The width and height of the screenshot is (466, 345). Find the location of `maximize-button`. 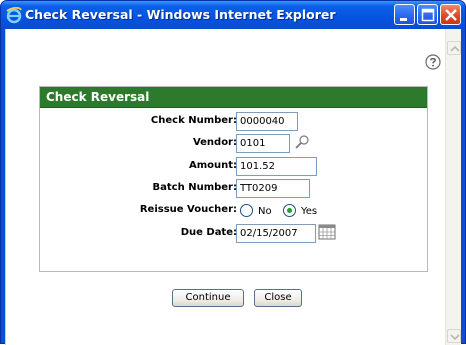

maximize-button is located at coordinates (427, 14).